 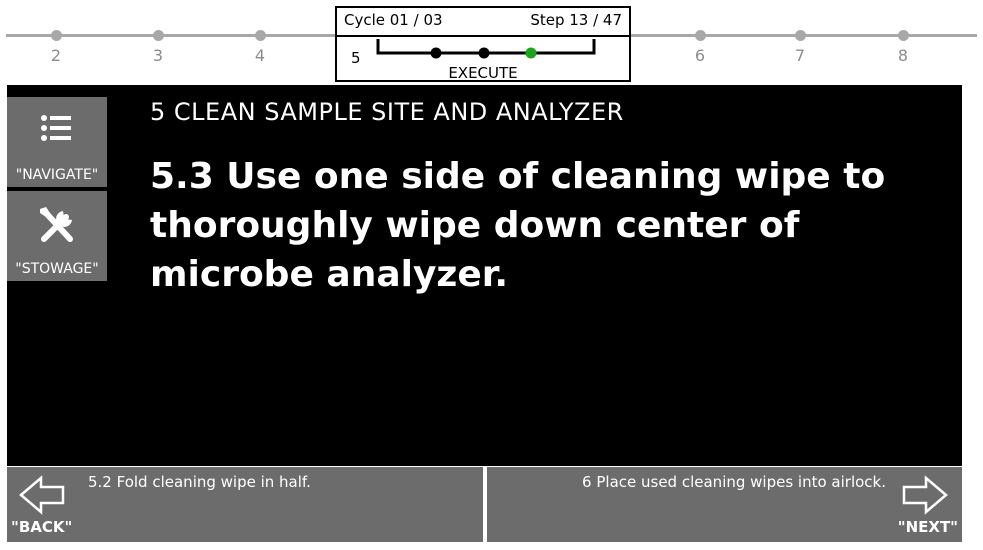 What do you see at coordinates (245, 504) in the screenshot?
I see `back-button: 5.2 Fold cleaning wipe in half. "BACK"` at bounding box center [245, 504].